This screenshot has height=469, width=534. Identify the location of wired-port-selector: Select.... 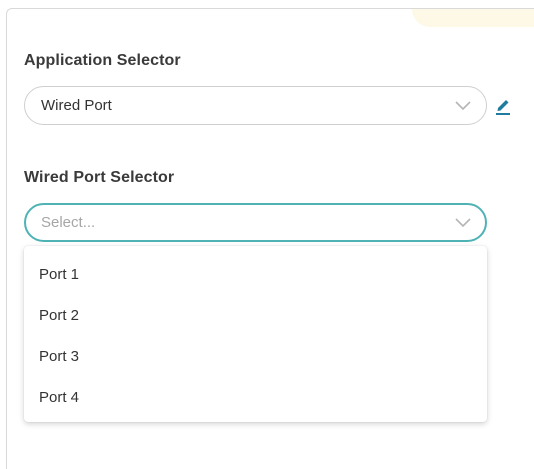
(255, 222).